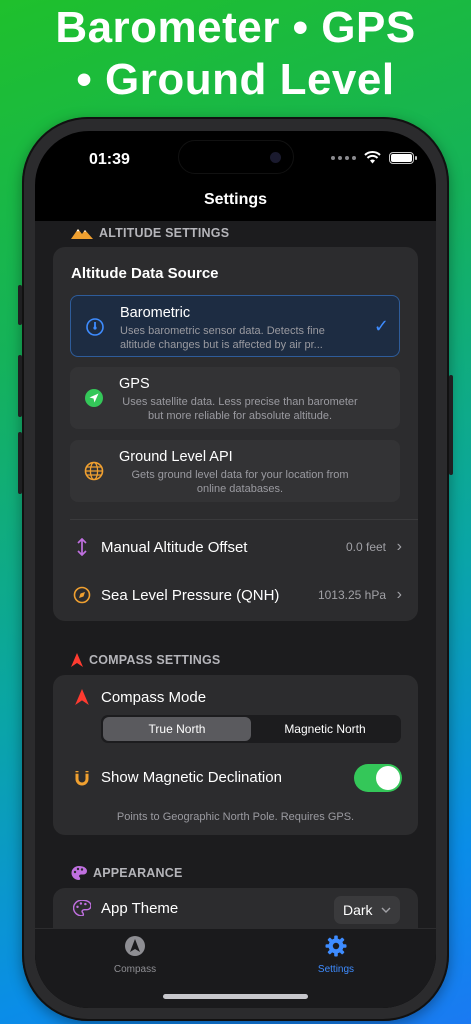  Describe the element at coordinates (135, 946) in the screenshot. I see `compass-icon` at that location.